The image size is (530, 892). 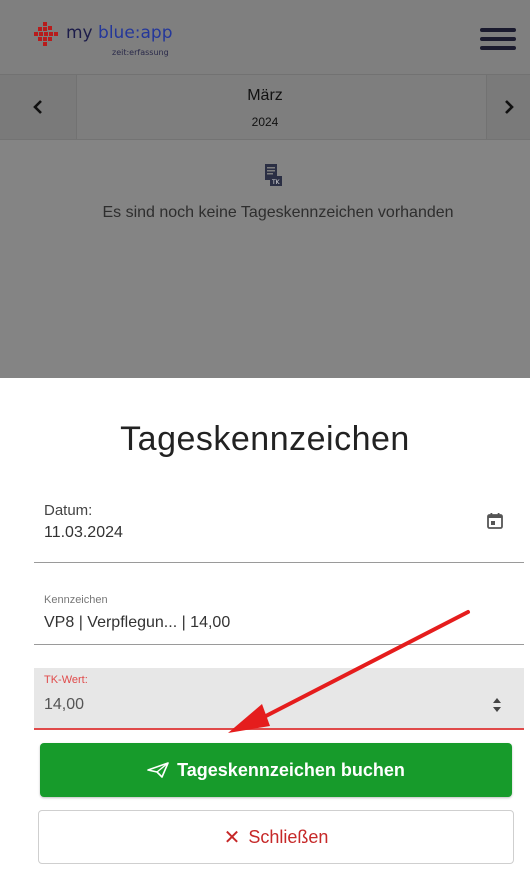 I want to click on logo-text-my: my, so click(x=82, y=33).